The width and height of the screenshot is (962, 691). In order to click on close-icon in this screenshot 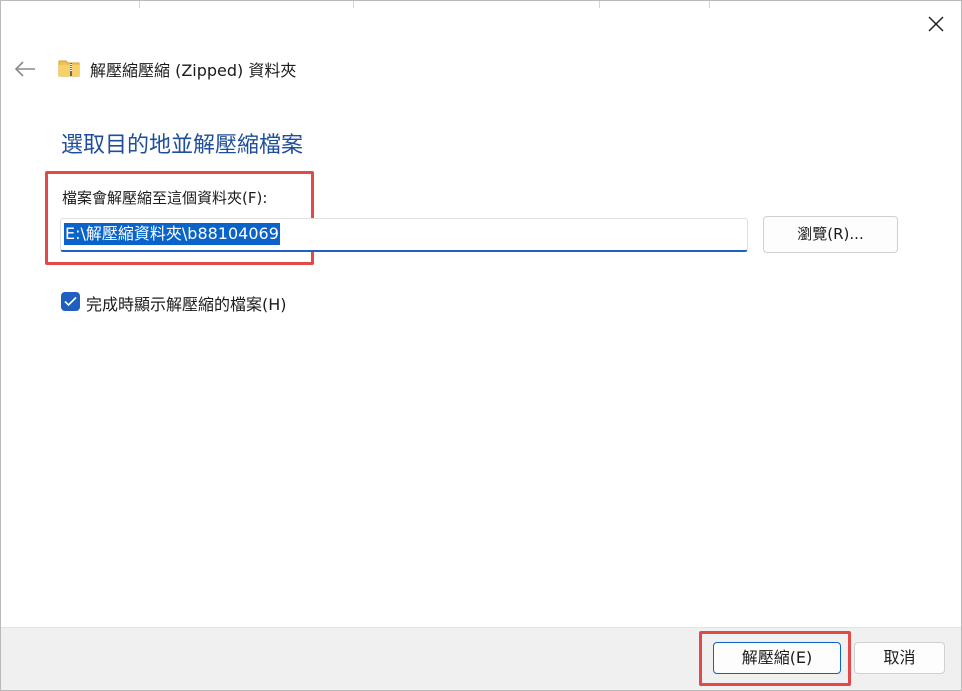, I will do `click(936, 24)`.